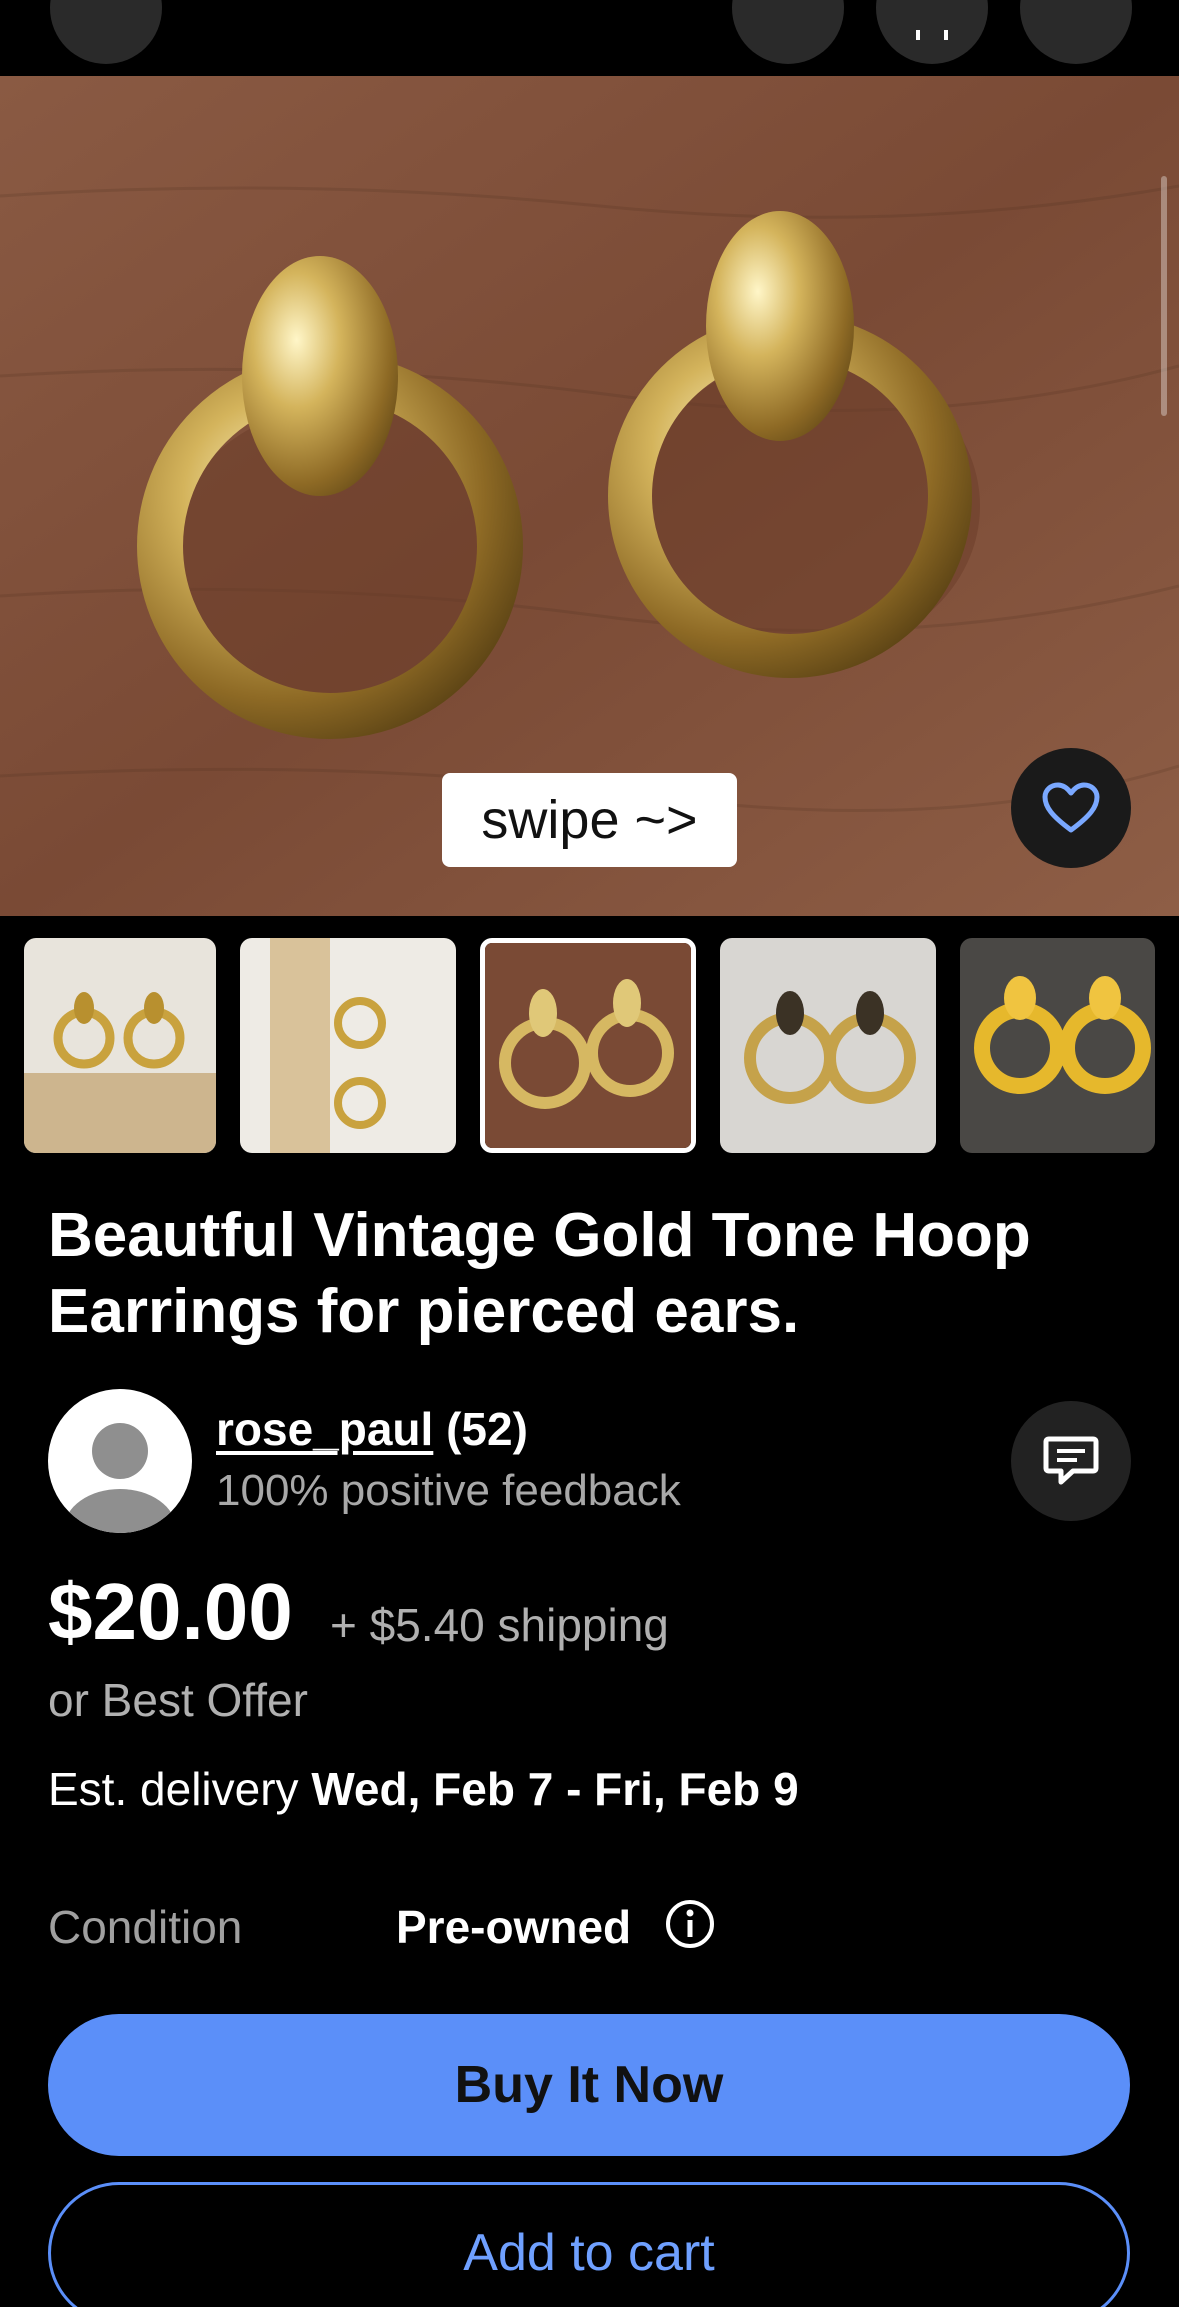 This screenshot has height=2307, width=1179. Describe the element at coordinates (480, 1429) in the screenshot. I see `seller-rating-count: (52)` at that location.